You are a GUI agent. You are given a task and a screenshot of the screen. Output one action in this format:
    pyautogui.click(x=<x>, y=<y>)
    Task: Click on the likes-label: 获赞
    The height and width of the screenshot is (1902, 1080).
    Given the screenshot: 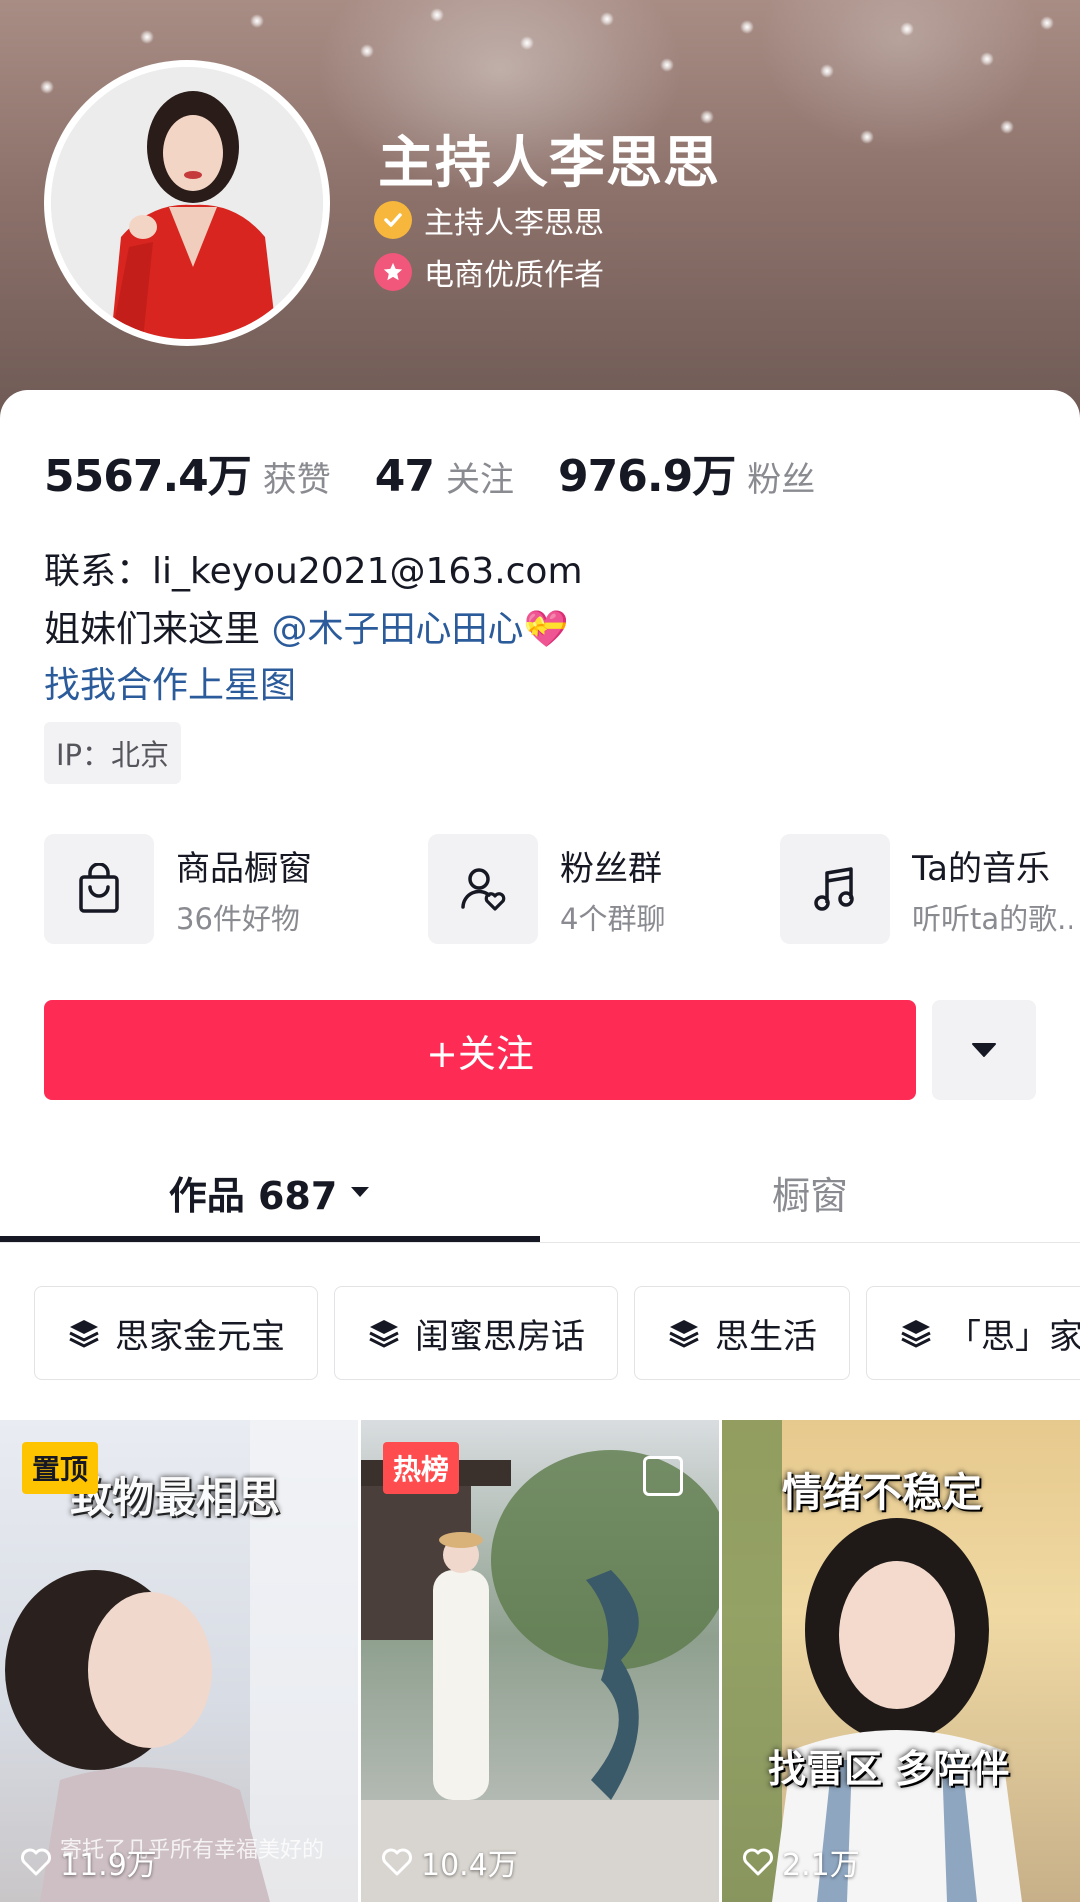 What is the action you would take?
    pyautogui.click(x=297, y=476)
    